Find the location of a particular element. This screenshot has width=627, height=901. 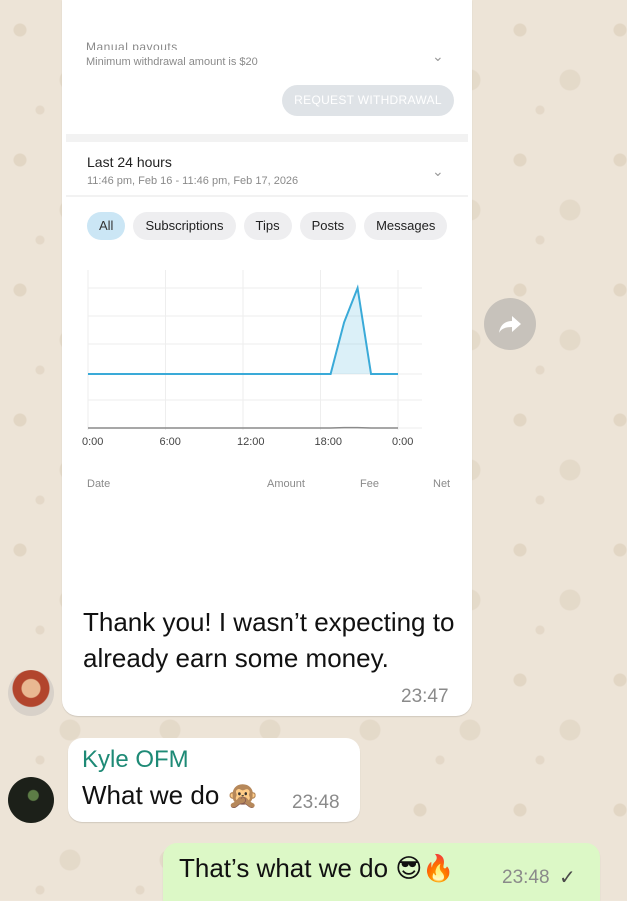

message-text: That’s what we do 😎🔥 is located at coordinates (317, 868).